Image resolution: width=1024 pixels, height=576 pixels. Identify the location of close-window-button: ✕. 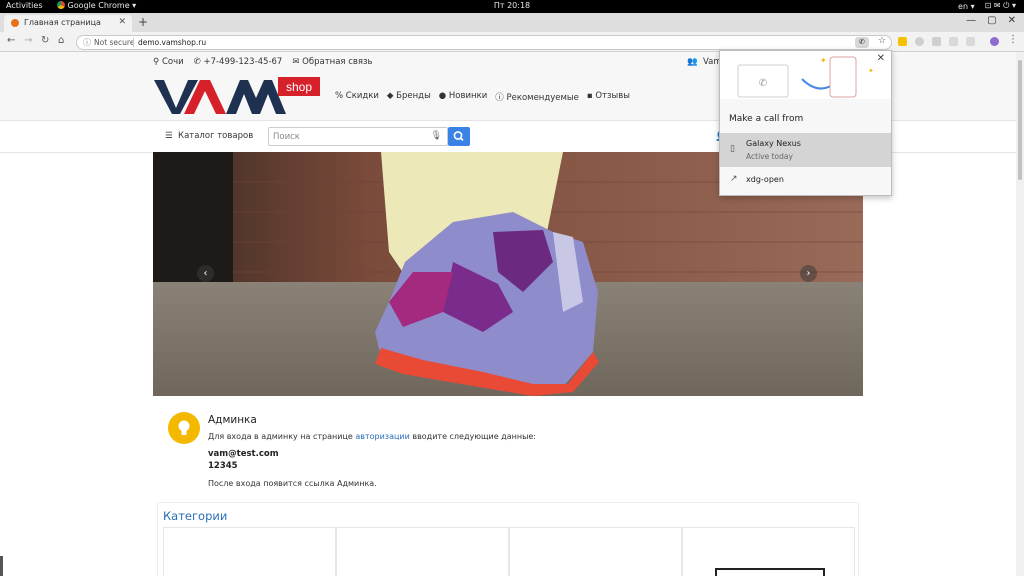
(1012, 20).